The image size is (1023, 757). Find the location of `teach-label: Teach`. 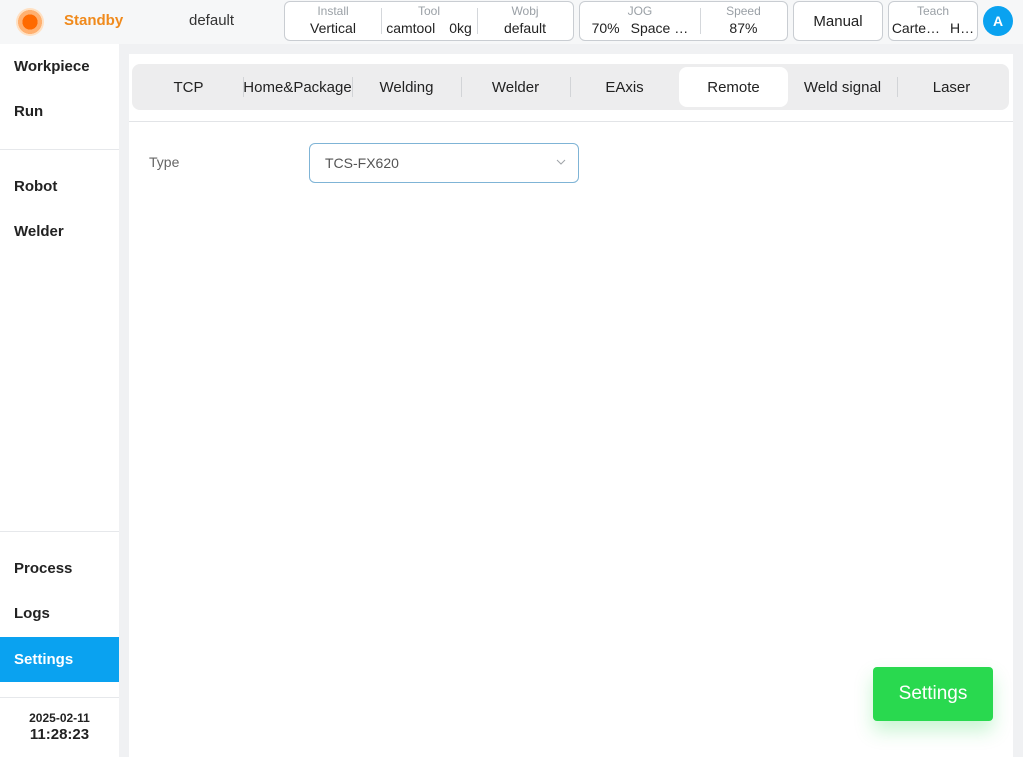

teach-label: Teach is located at coordinates (933, 11).